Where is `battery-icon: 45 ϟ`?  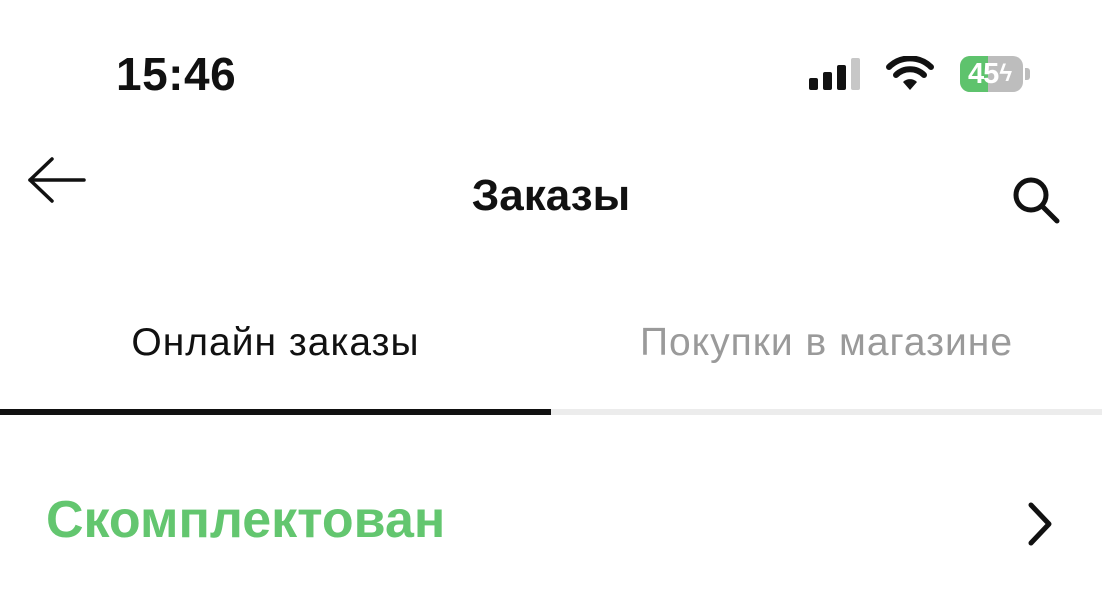 battery-icon: 45 ϟ is located at coordinates (995, 74).